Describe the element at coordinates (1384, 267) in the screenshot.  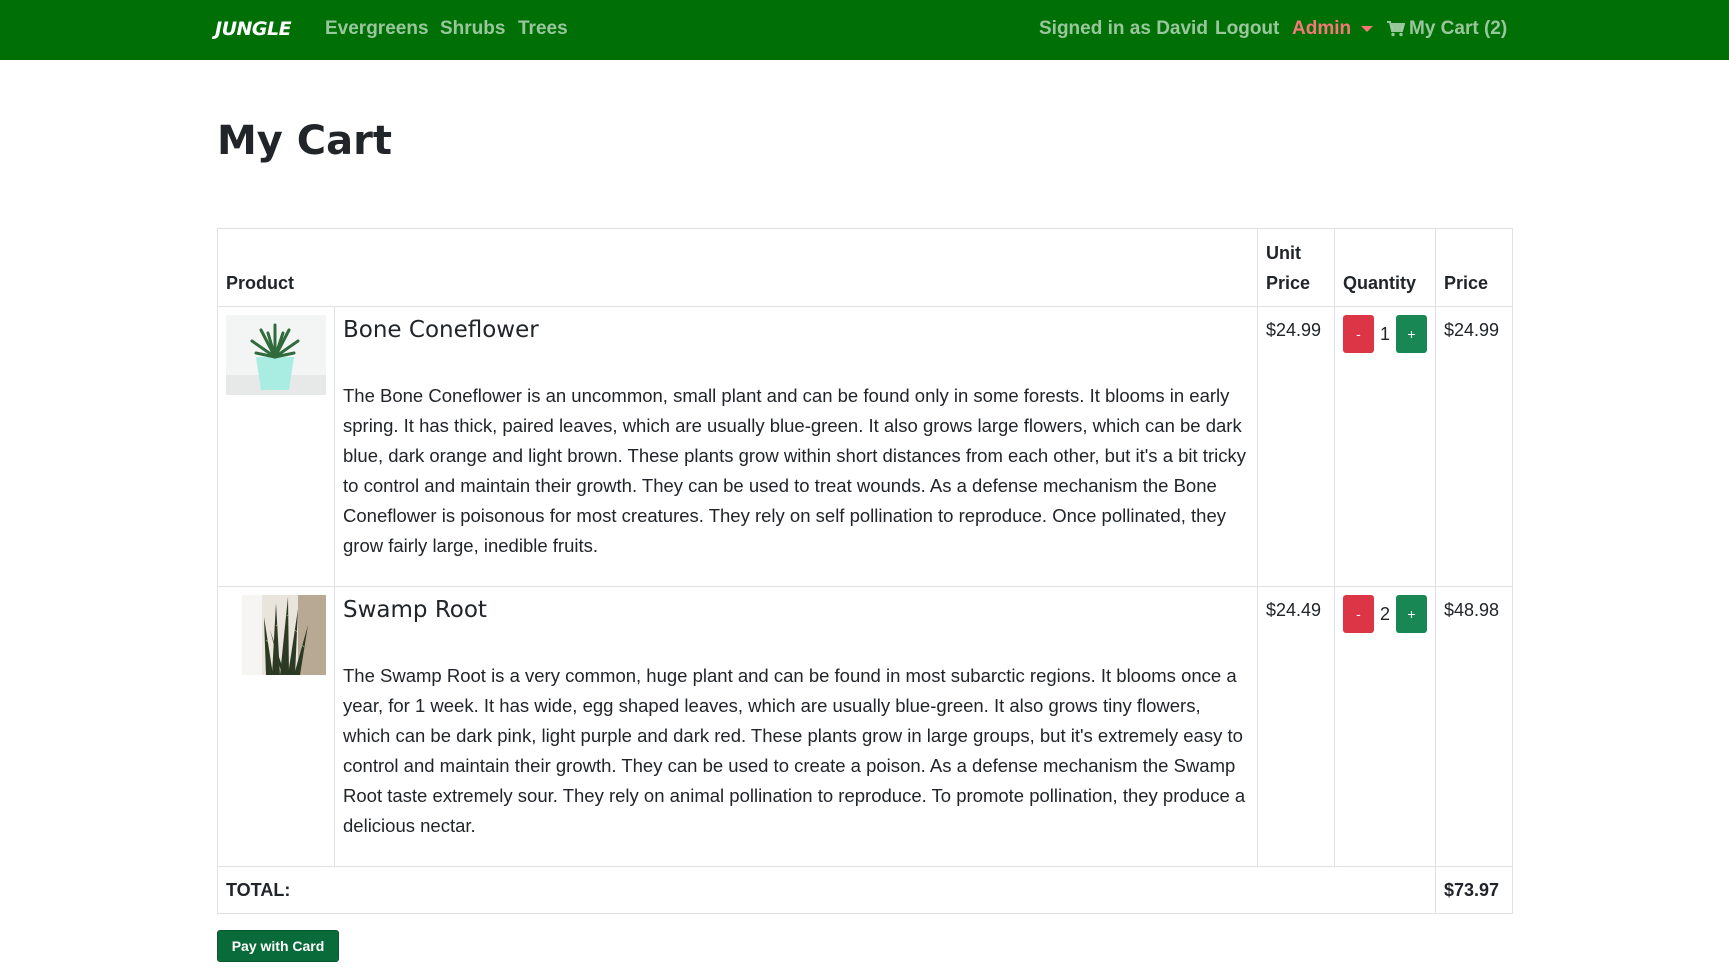
I see `header-quantity: Quantity` at that location.